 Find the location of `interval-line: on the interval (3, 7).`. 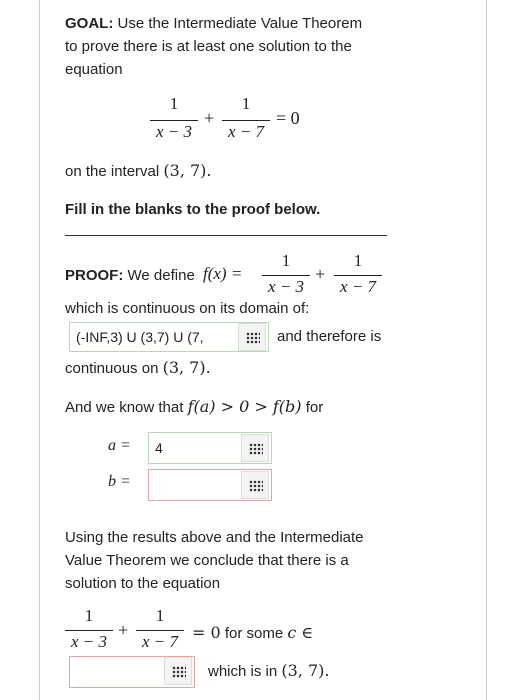

interval-line: on the interval (3, 7). is located at coordinates (138, 171).